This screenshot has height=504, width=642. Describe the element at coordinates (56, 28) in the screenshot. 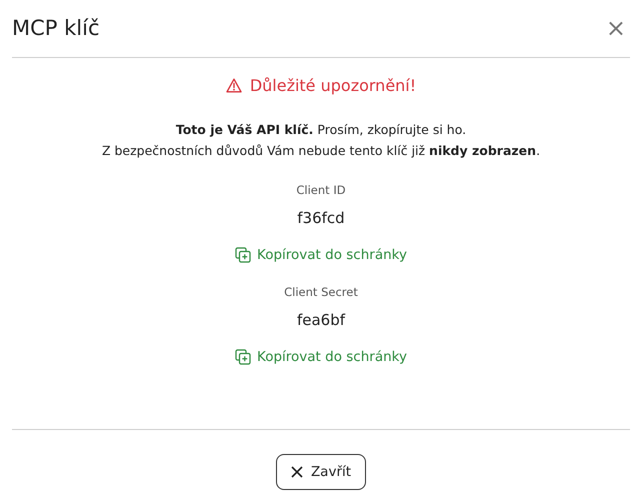

I see `dialog-title: MCP klíč` at that location.